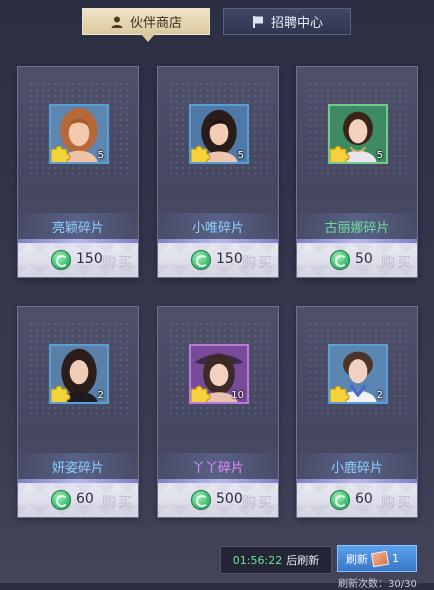  I want to click on fragment-count: 10, so click(237, 395).